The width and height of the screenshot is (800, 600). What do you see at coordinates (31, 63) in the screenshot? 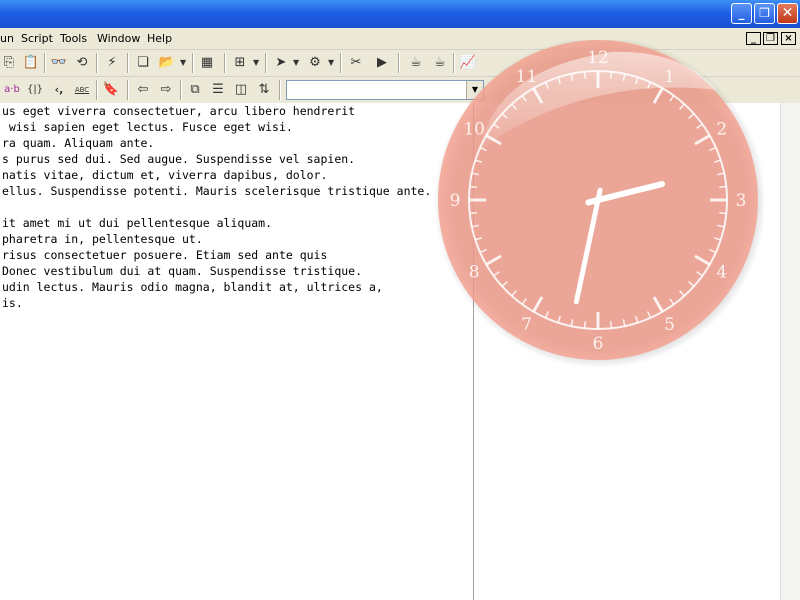
I see `paste-icon: 📋` at bounding box center [31, 63].